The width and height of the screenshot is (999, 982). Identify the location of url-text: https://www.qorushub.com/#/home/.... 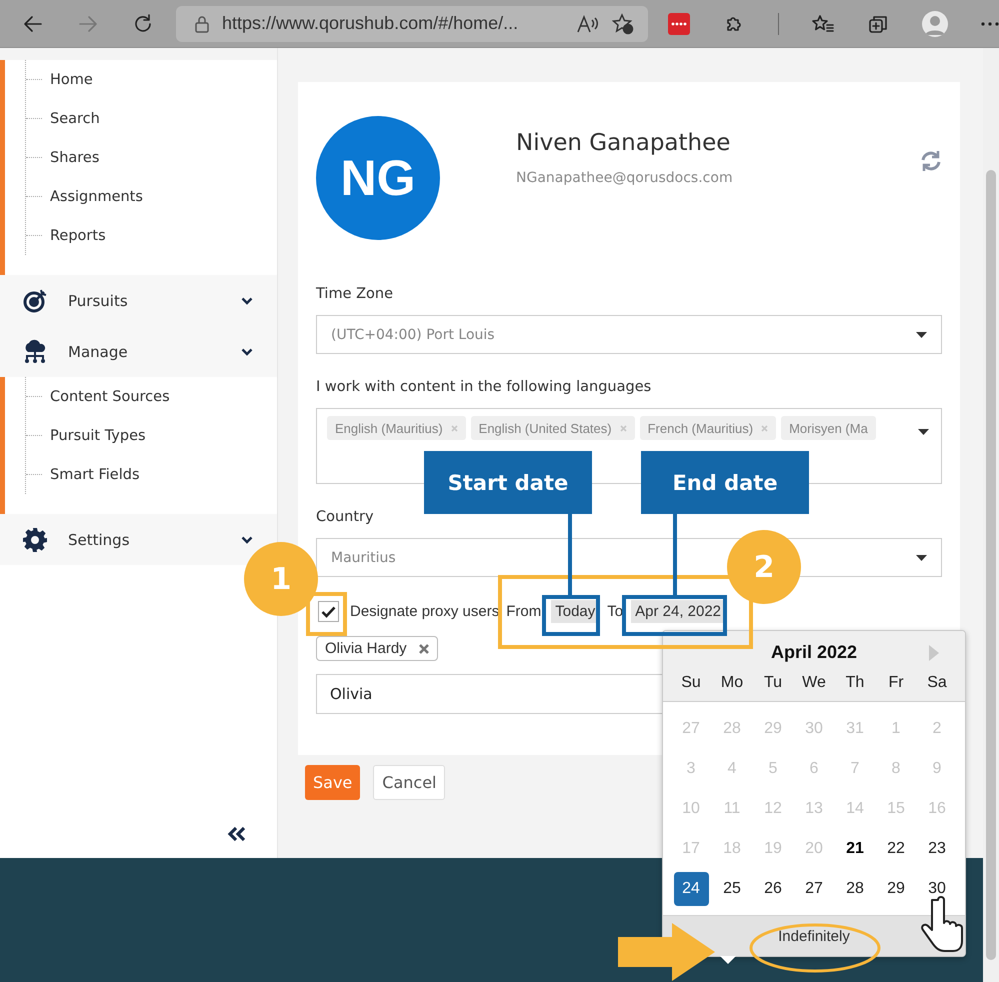
(371, 23).